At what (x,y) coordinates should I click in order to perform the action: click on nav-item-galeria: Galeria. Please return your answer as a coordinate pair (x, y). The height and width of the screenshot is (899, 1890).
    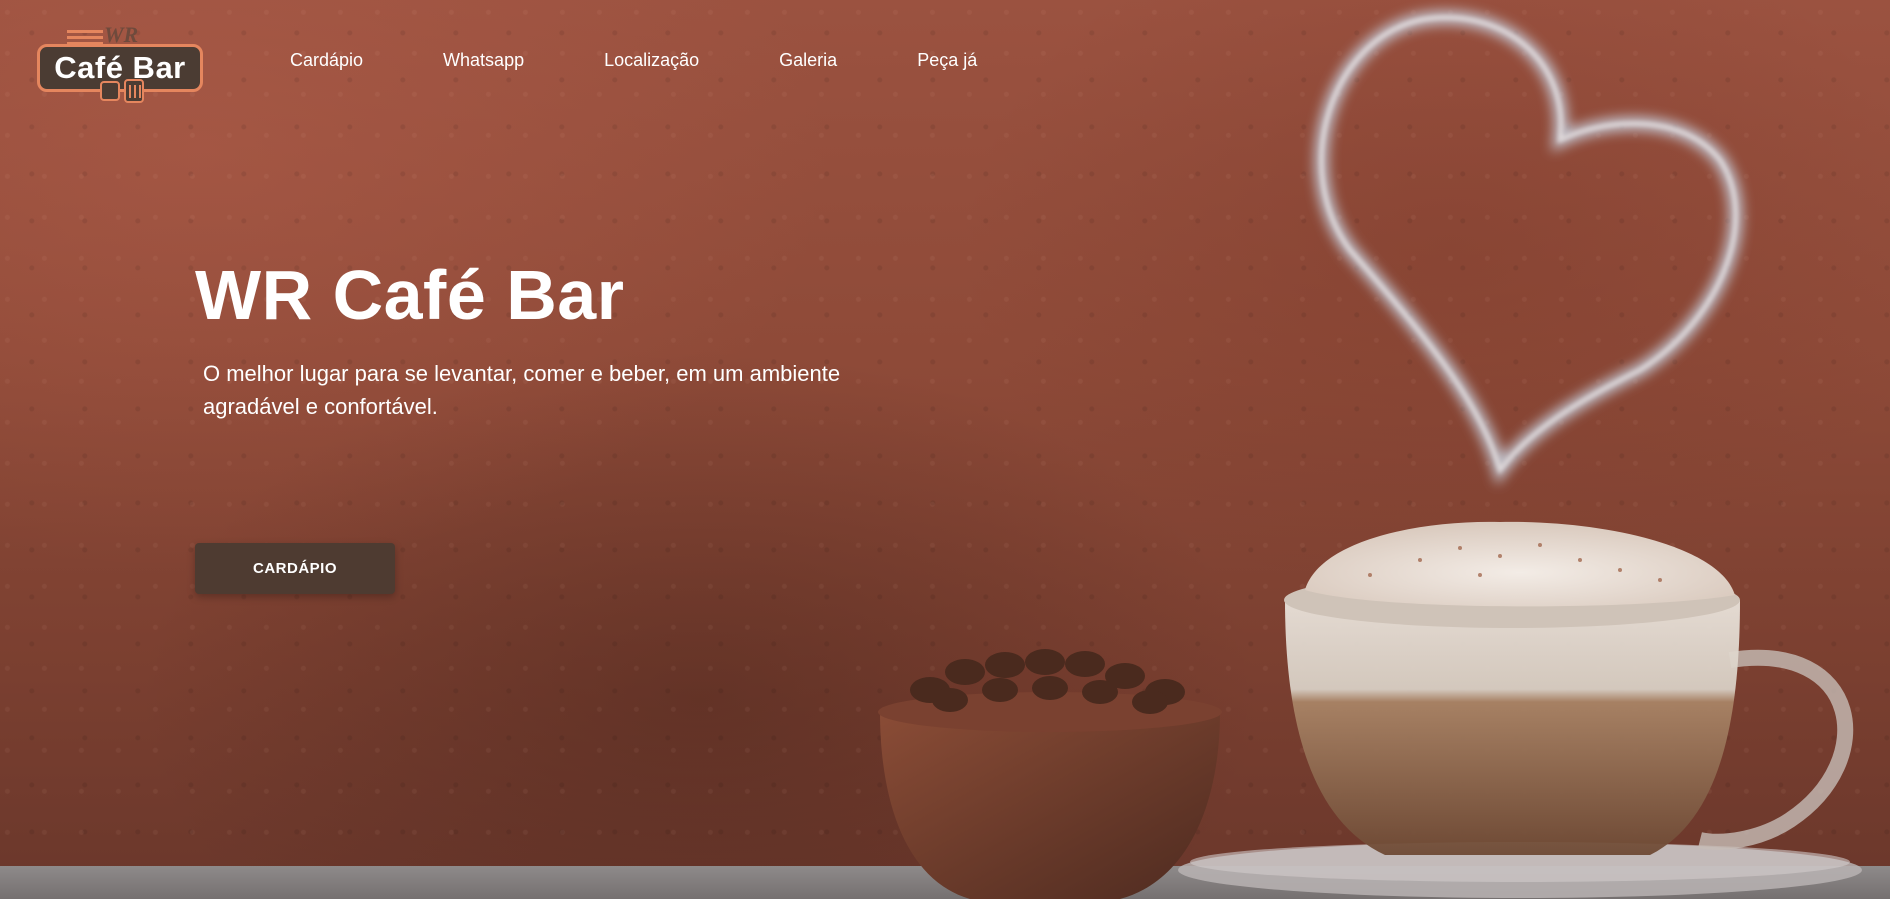
    Looking at the image, I should click on (808, 60).